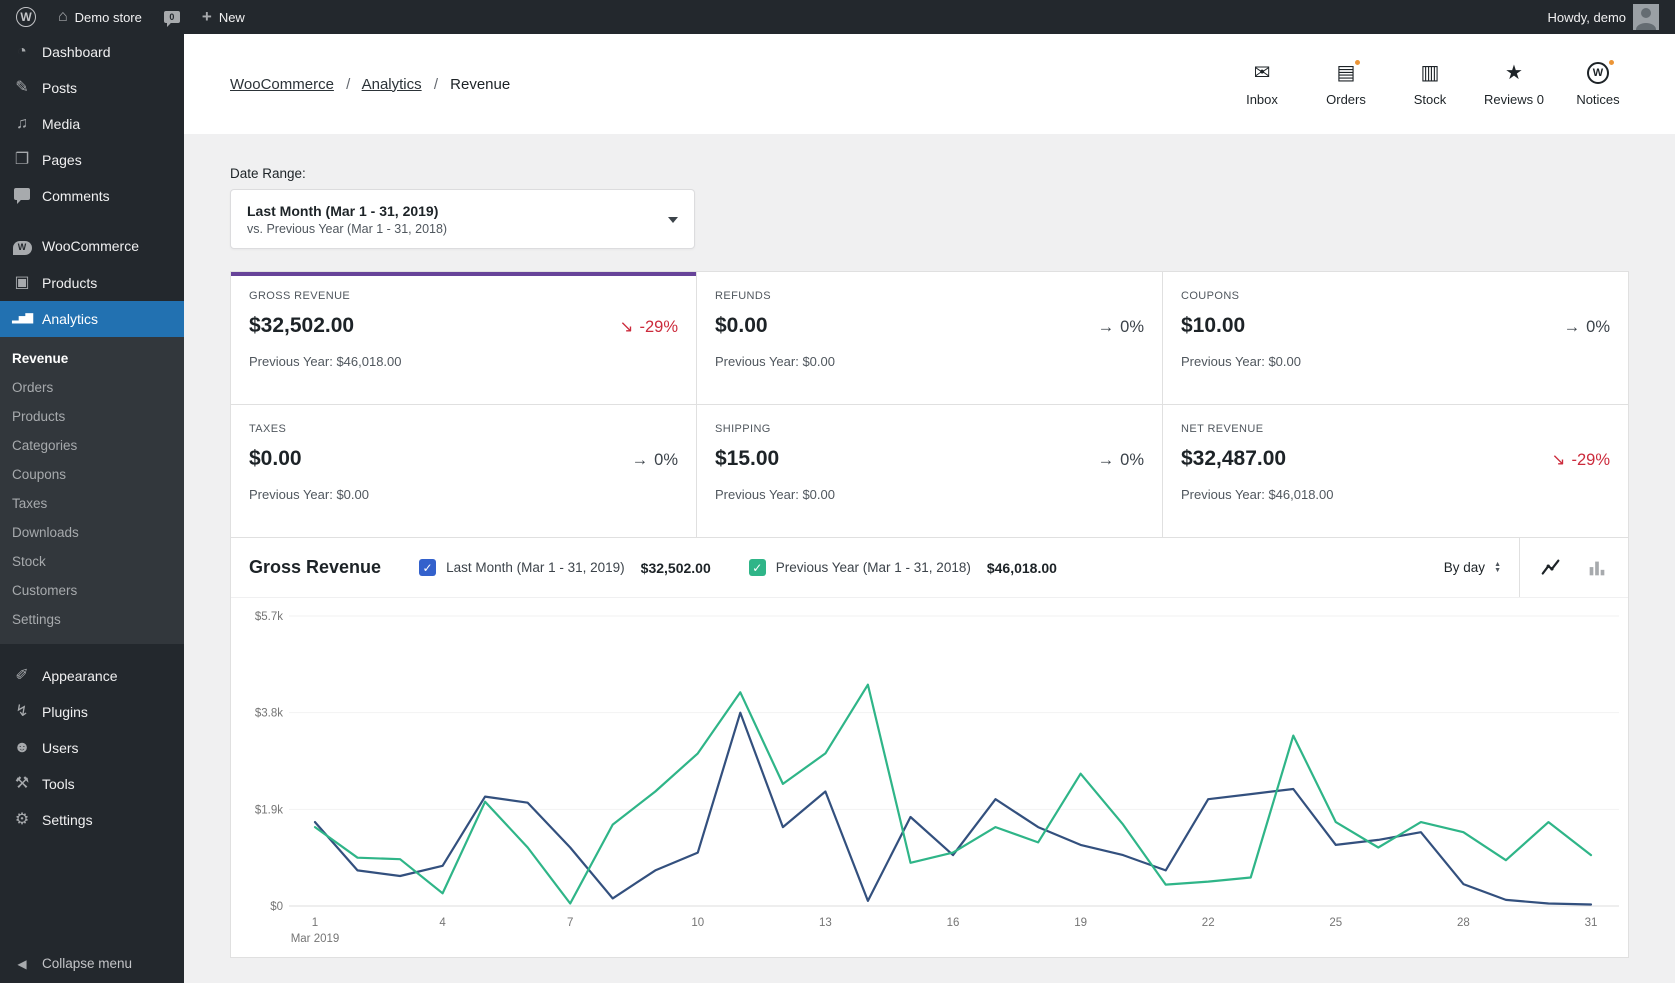 The width and height of the screenshot is (1675, 983). Describe the element at coordinates (92, 561) in the screenshot. I see `submenu-item-stock: Stock` at that location.